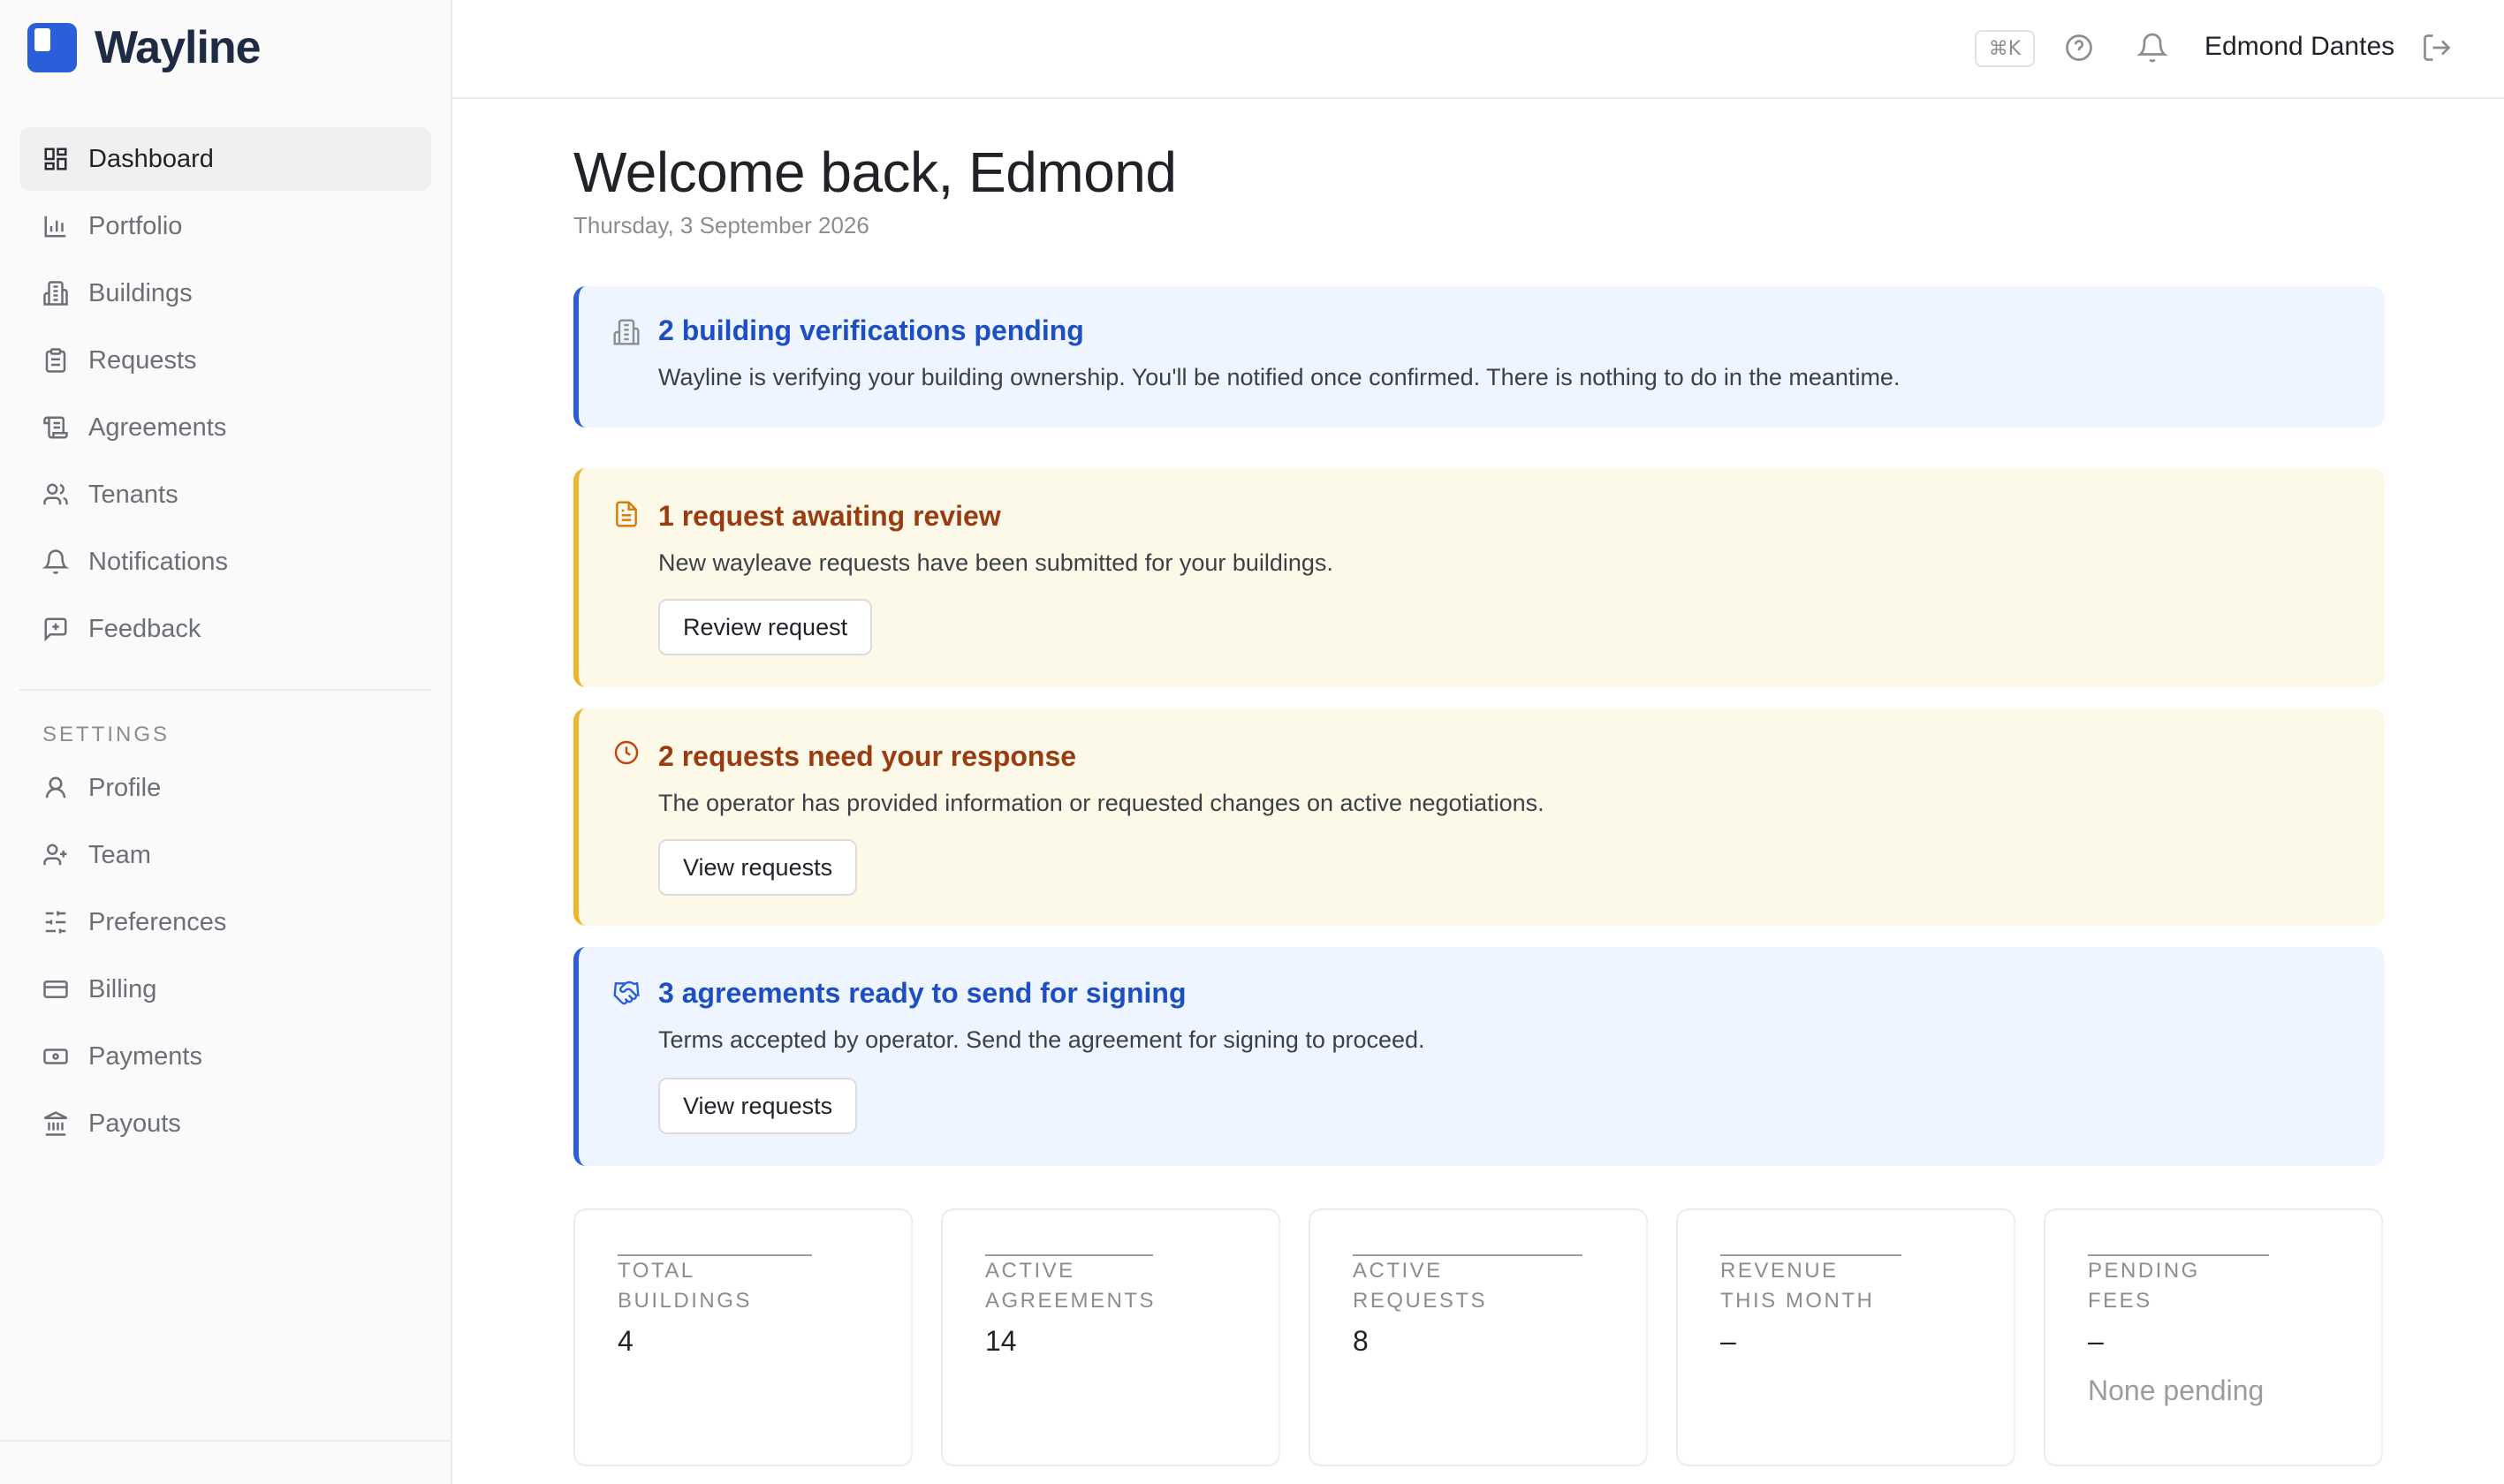  What do you see at coordinates (2176, 1390) in the screenshot?
I see `stat-subtext: None pending` at bounding box center [2176, 1390].